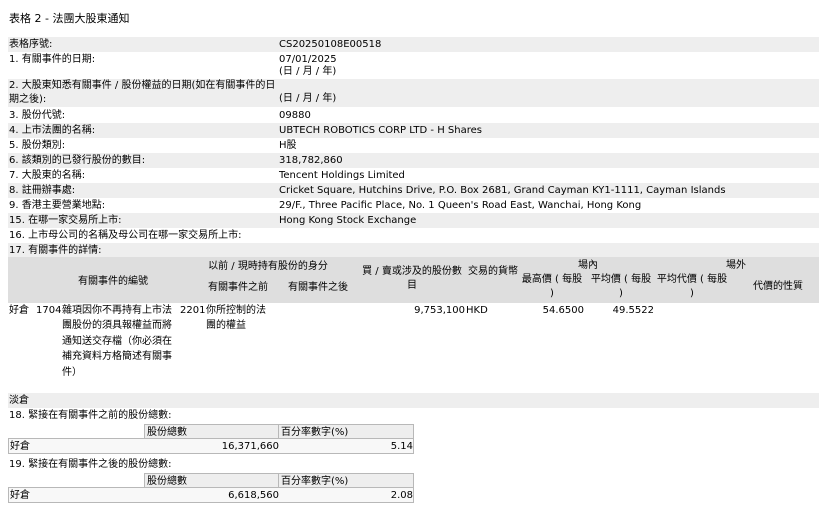 The height and width of the screenshot is (507, 821). I want to click on before-section-title: 18. 緊接在有關事件之前的股份總數:, so click(90, 415).